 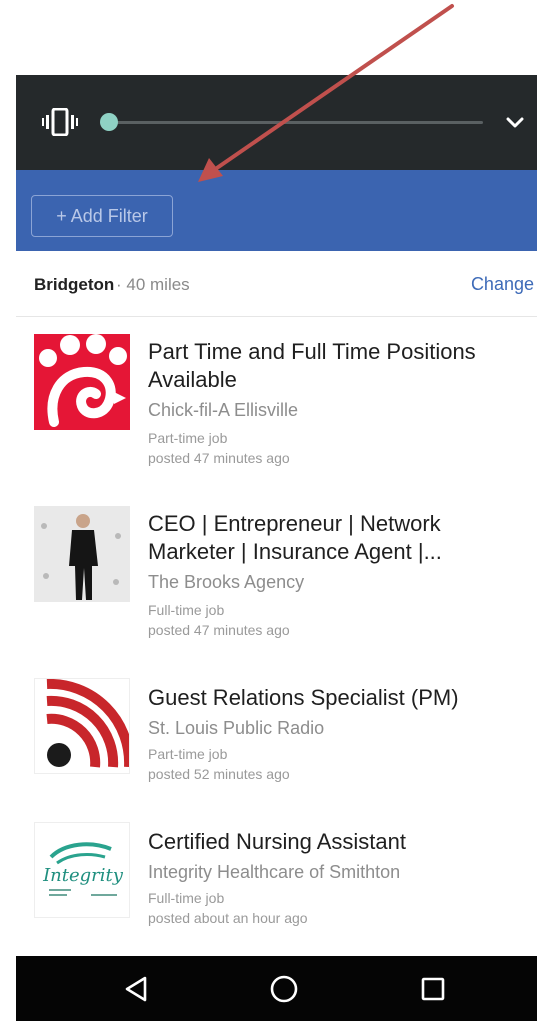 What do you see at coordinates (223, 410) in the screenshot?
I see `job-company: Chick-fil-A Ellisville` at bounding box center [223, 410].